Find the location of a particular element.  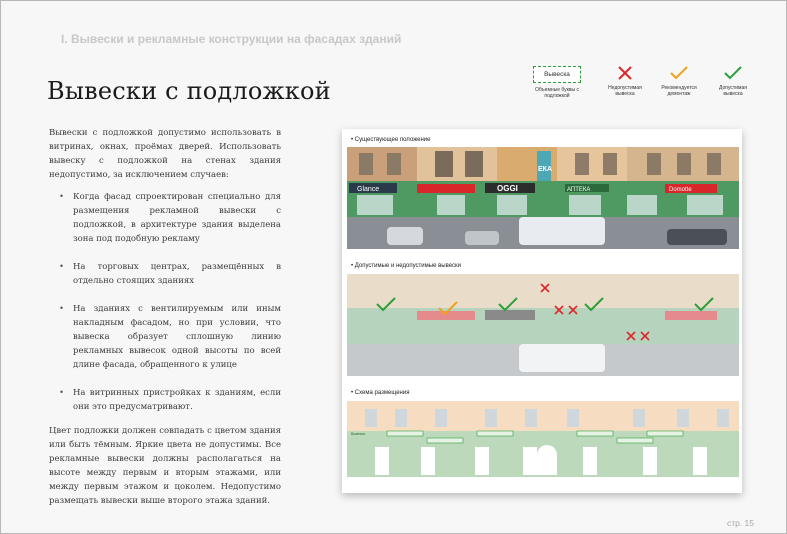

placement-scheme-drawing: Вывеска is located at coordinates (543, 439).